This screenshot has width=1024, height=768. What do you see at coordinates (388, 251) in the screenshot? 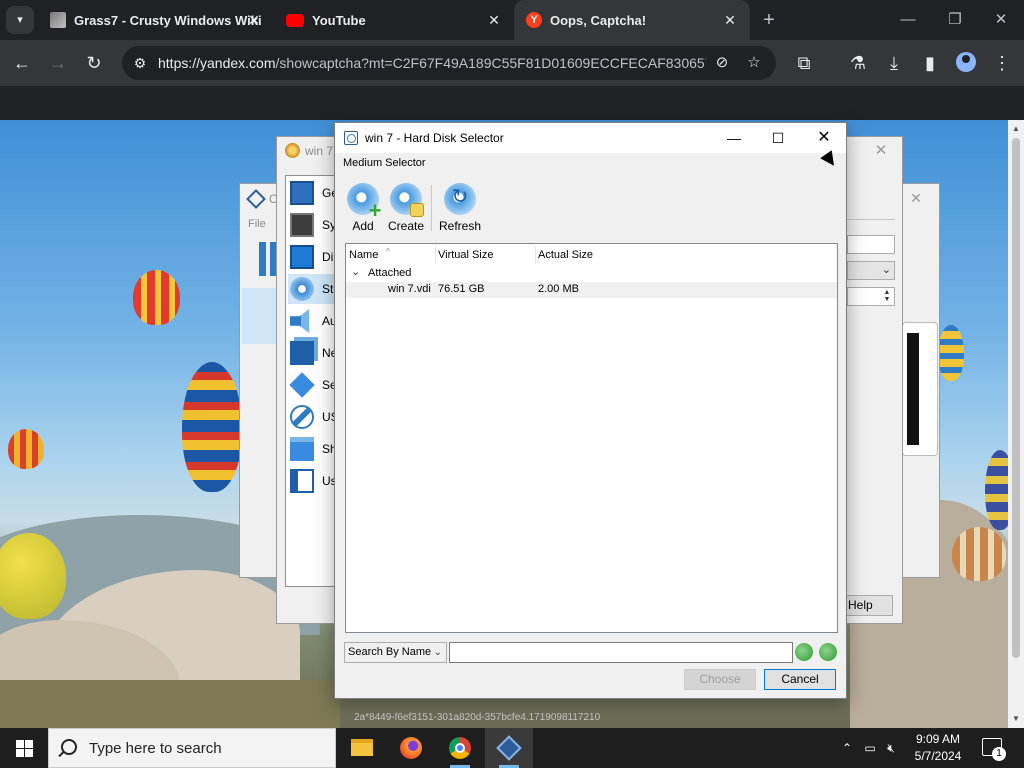
I see `sort-caret-icon: ^` at bounding box center [388, 251].